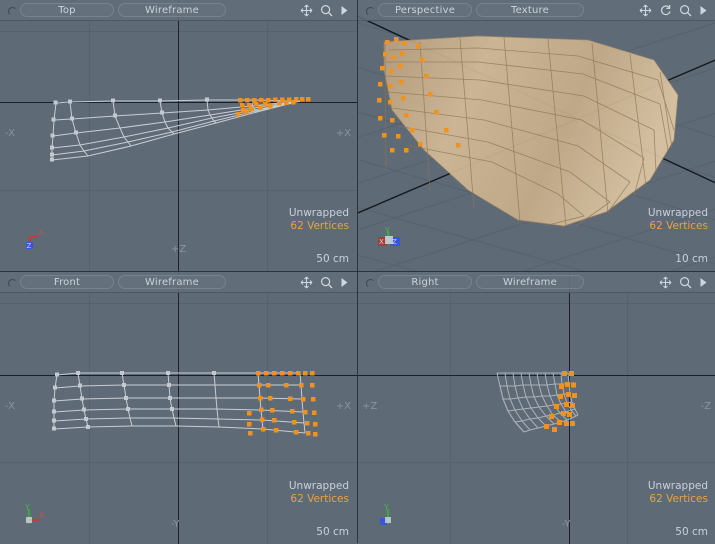 This screenshot has height=544, width=715. What do you see at coordinates (67, 282) in the screenshot?
I see `view-selector-bottom-left: Front` at bounding box center [67, 282].